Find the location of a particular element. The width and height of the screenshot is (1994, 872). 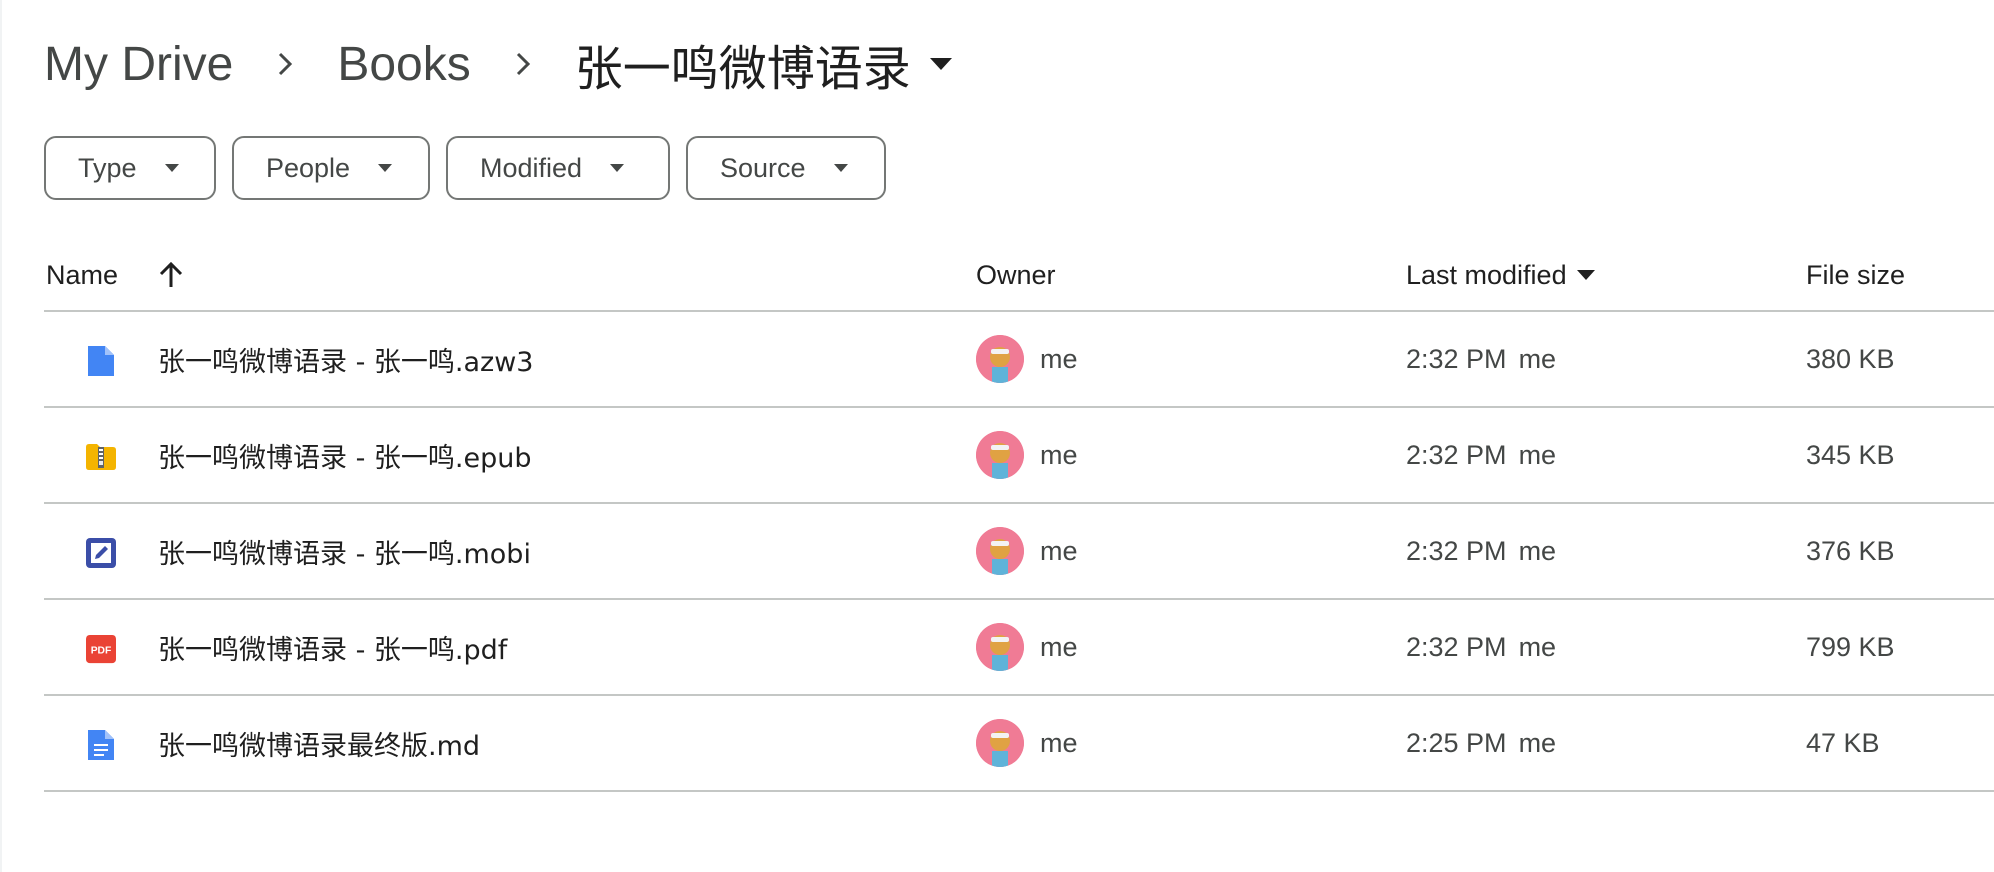

table-row: 张一鸣微博语录最终版.md me 2:25 PM me 47 KB is located at coordinates (1019, 744).